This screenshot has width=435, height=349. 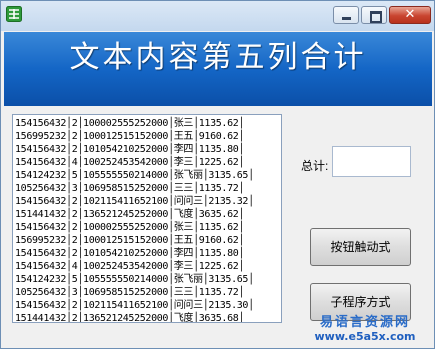 I want to click on watermark-url: www.e5a5x.com, so click(x=365, y=336).